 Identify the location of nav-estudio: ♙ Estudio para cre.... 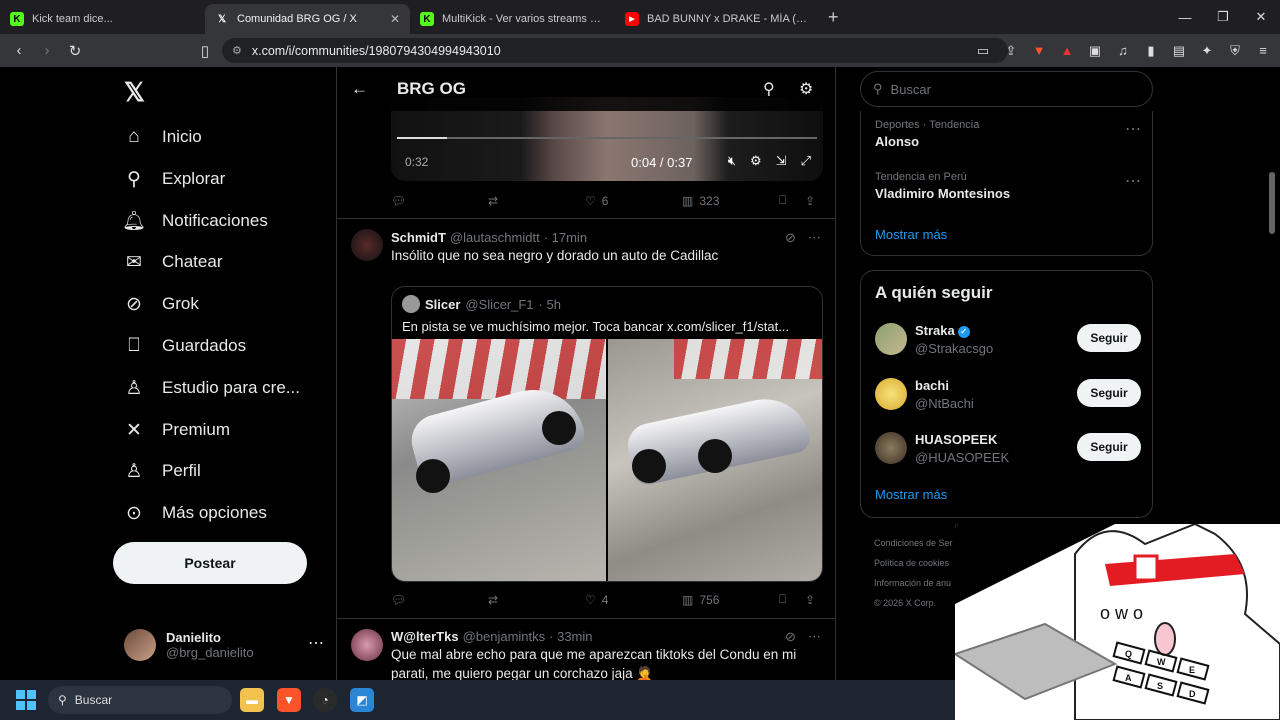
(211, 388).